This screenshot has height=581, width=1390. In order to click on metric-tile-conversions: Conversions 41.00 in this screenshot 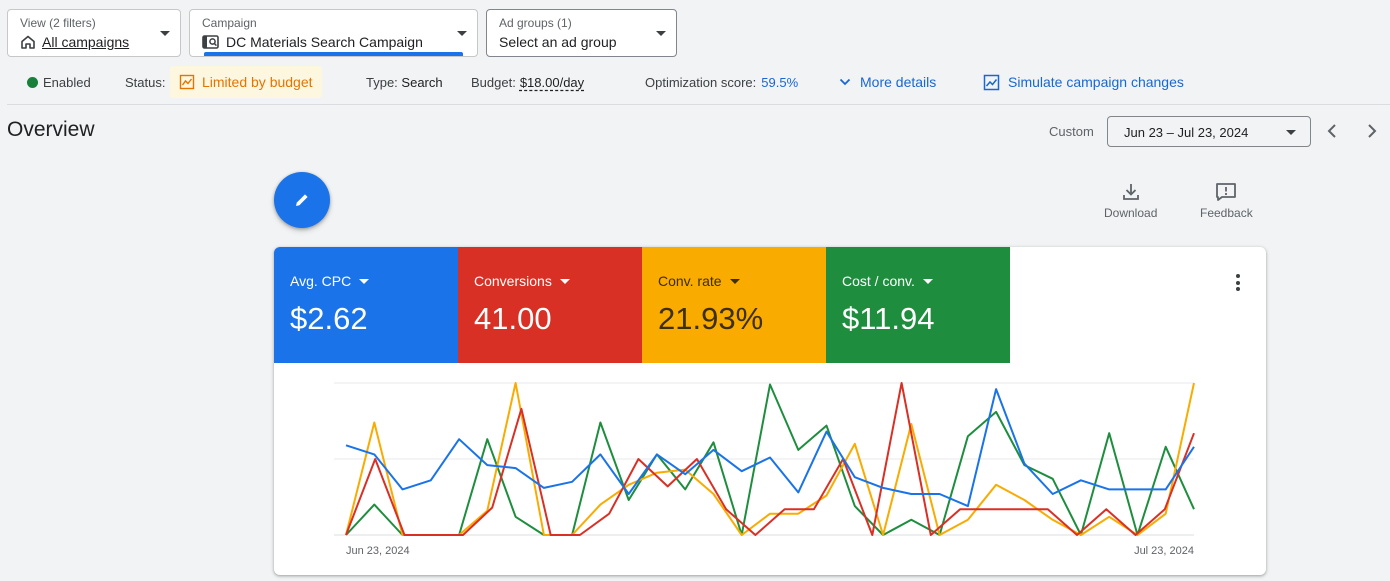, I will do `click(550, 305)`.